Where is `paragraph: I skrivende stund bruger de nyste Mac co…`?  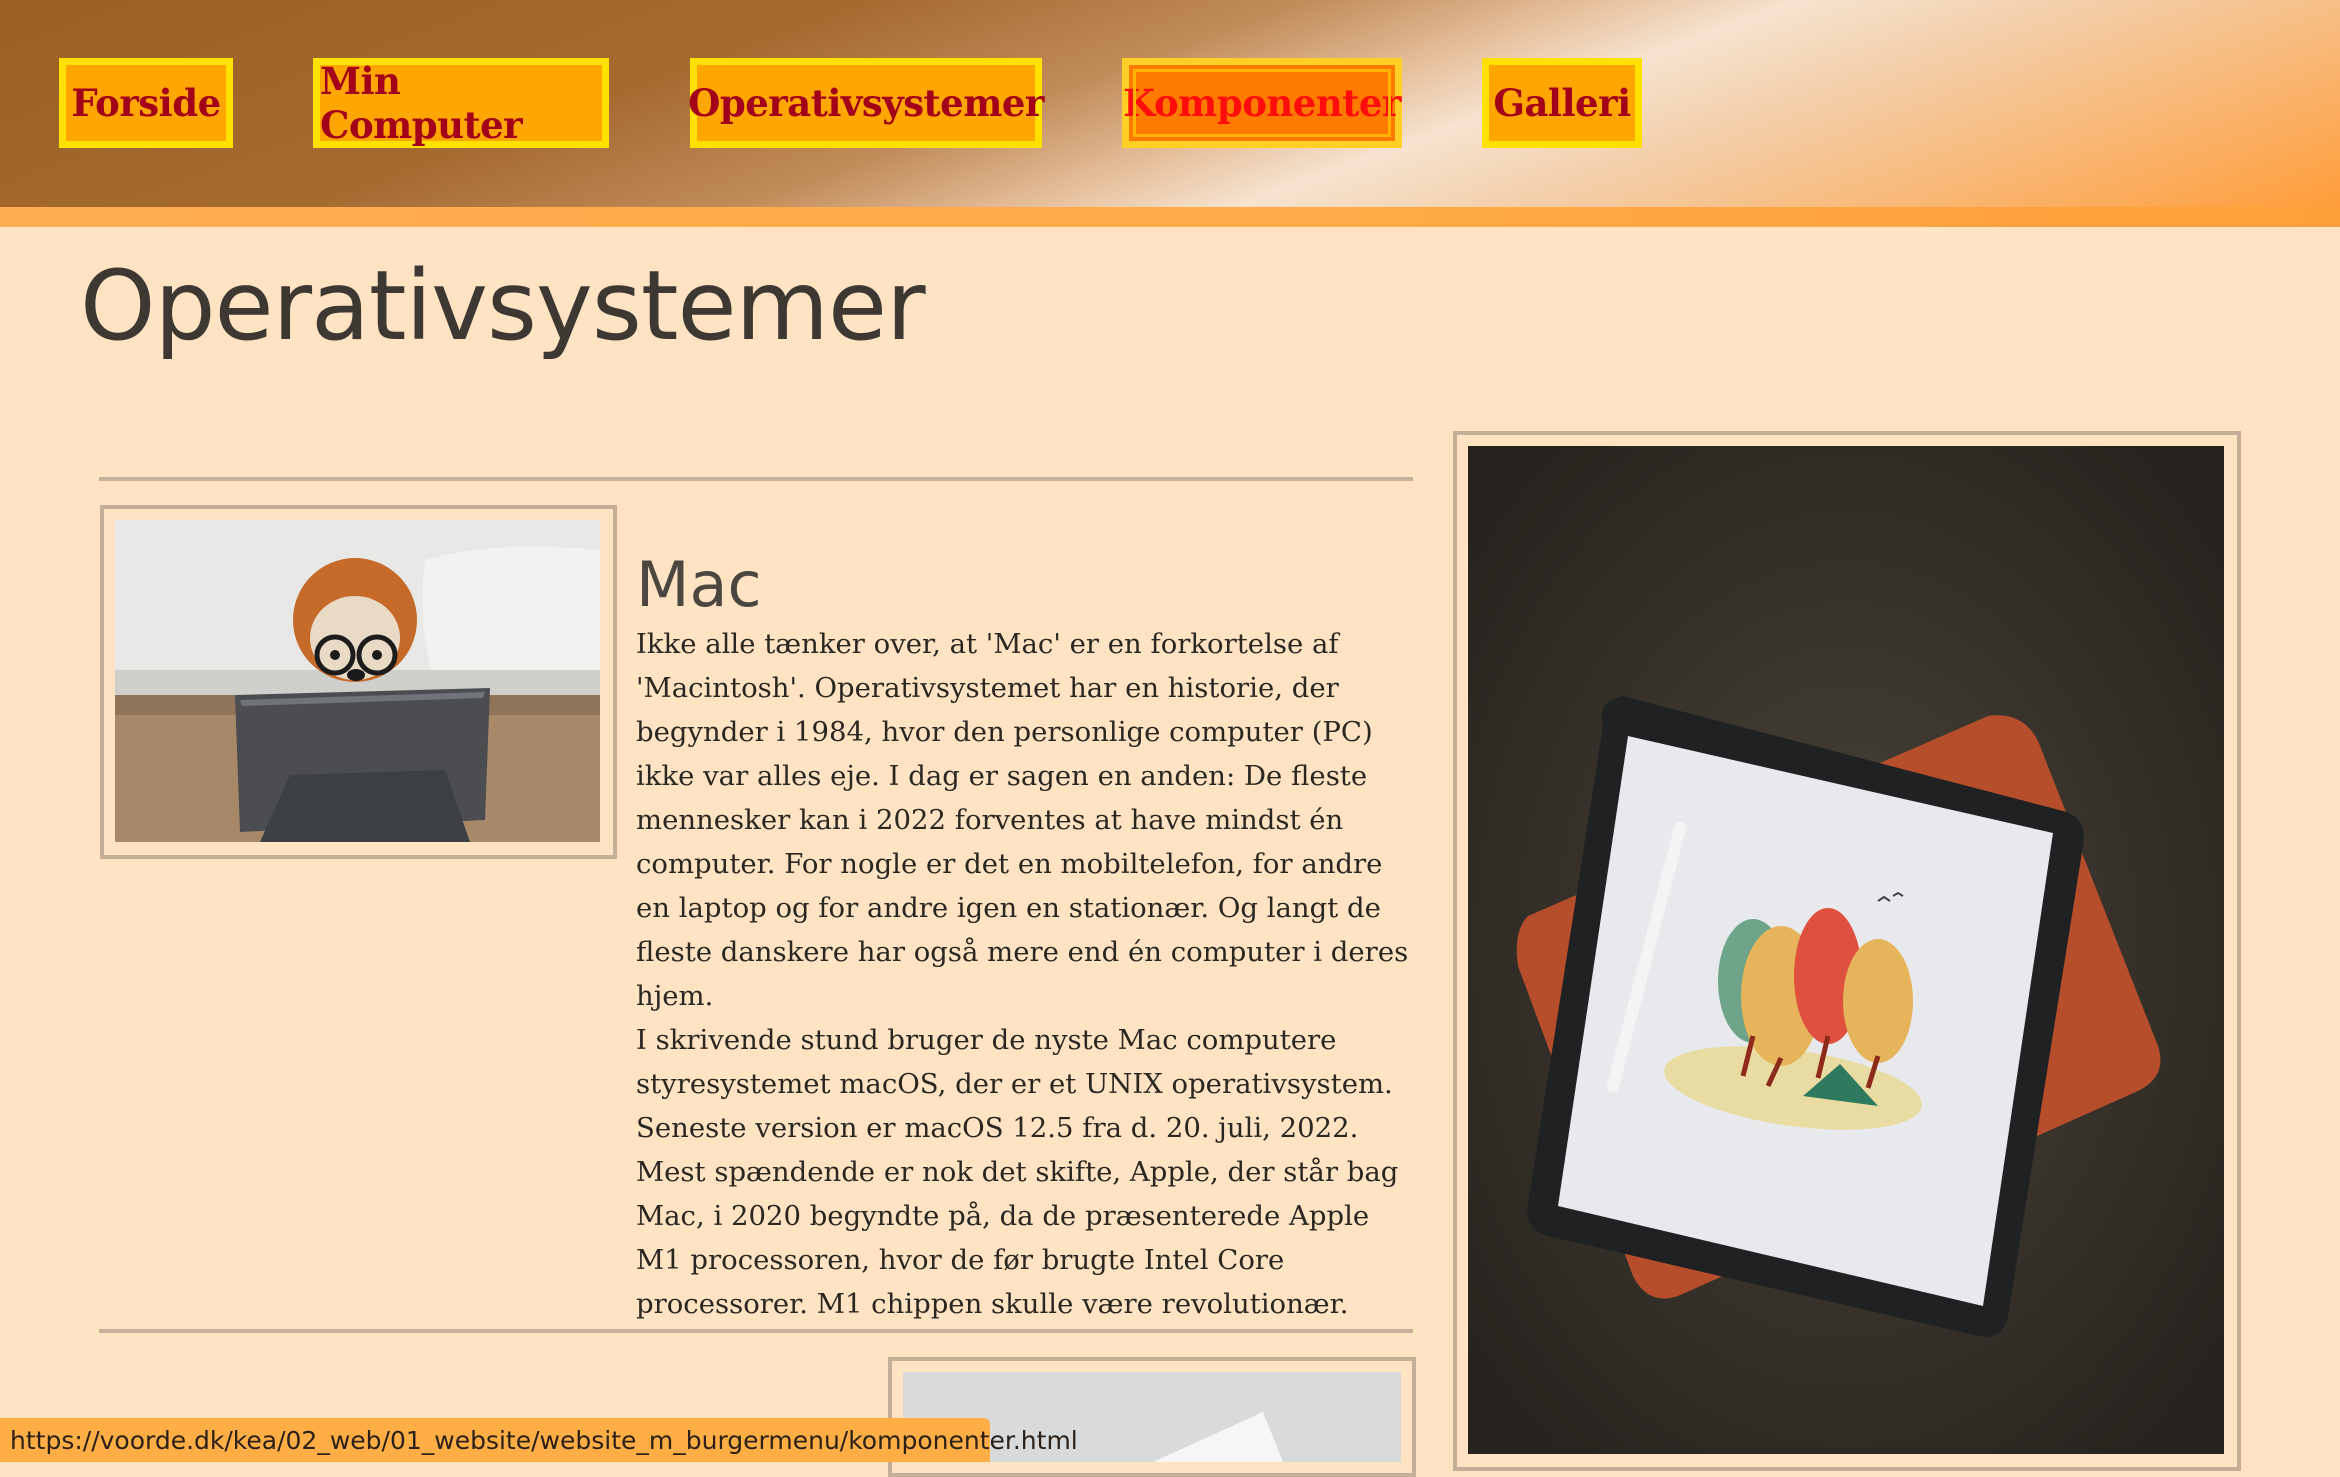
paragraph: I skrivende stund bruger de nyste Mac co… is located at coordinates (1017, 1172).